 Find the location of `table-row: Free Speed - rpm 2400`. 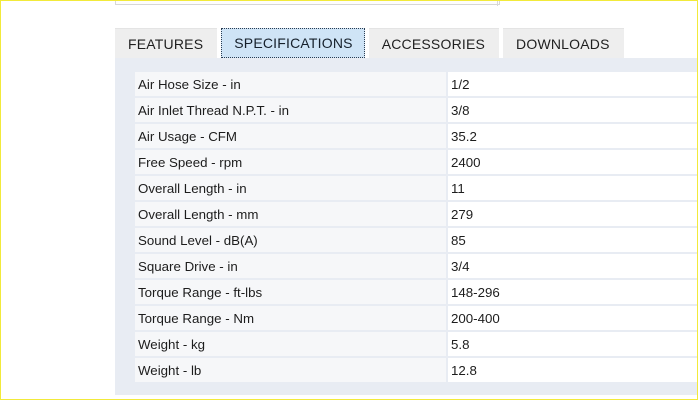

table-row: Free Speed - rpm 2400 is located at coordinates (416, 162).